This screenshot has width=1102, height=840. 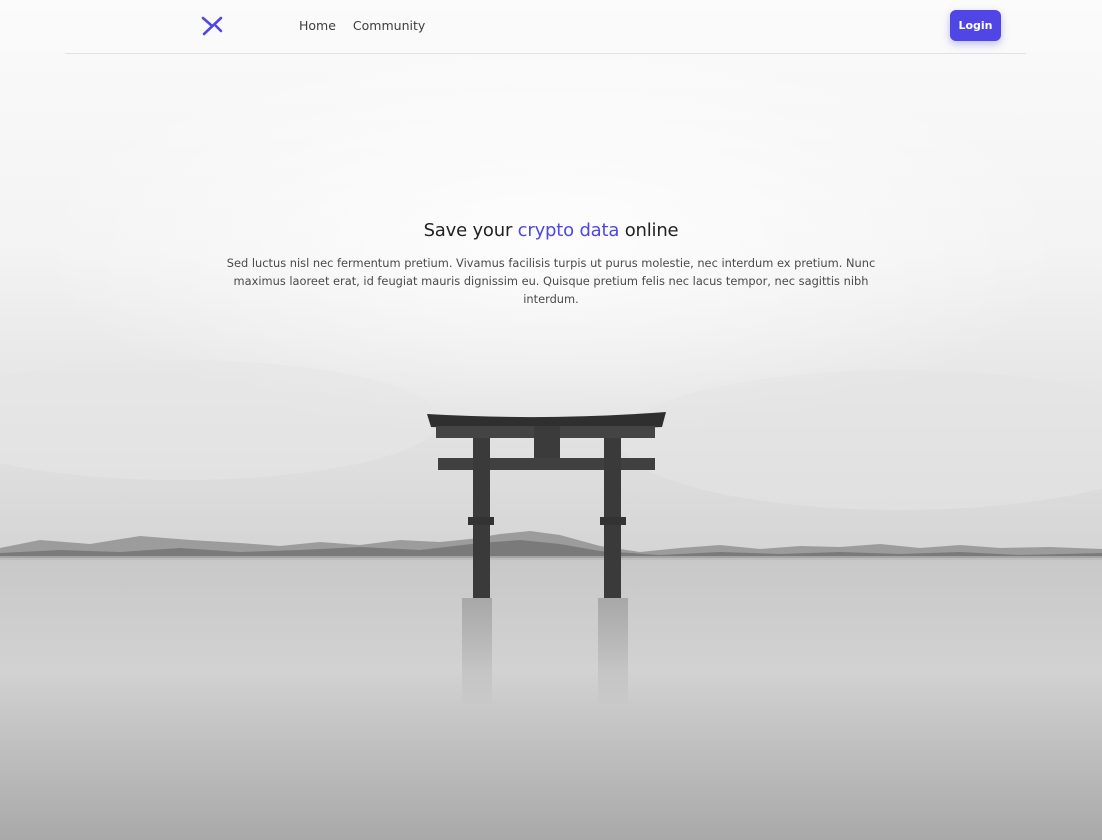 What do you see at coordinates (975, 25) in the screenshot?
I see `login-button: Login` at bounding box center [975, 25].